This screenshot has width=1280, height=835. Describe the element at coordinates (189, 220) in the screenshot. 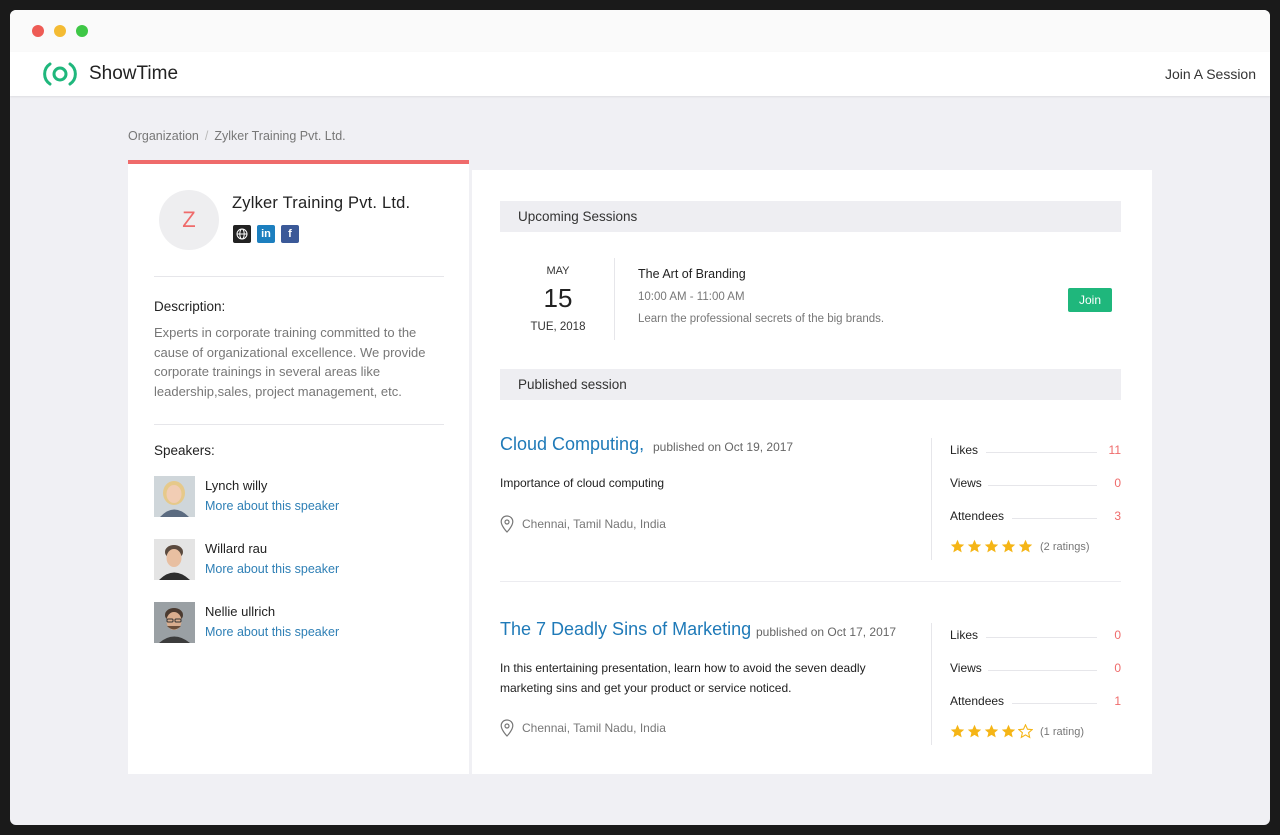

I see `org-avatar: Z` at that location.